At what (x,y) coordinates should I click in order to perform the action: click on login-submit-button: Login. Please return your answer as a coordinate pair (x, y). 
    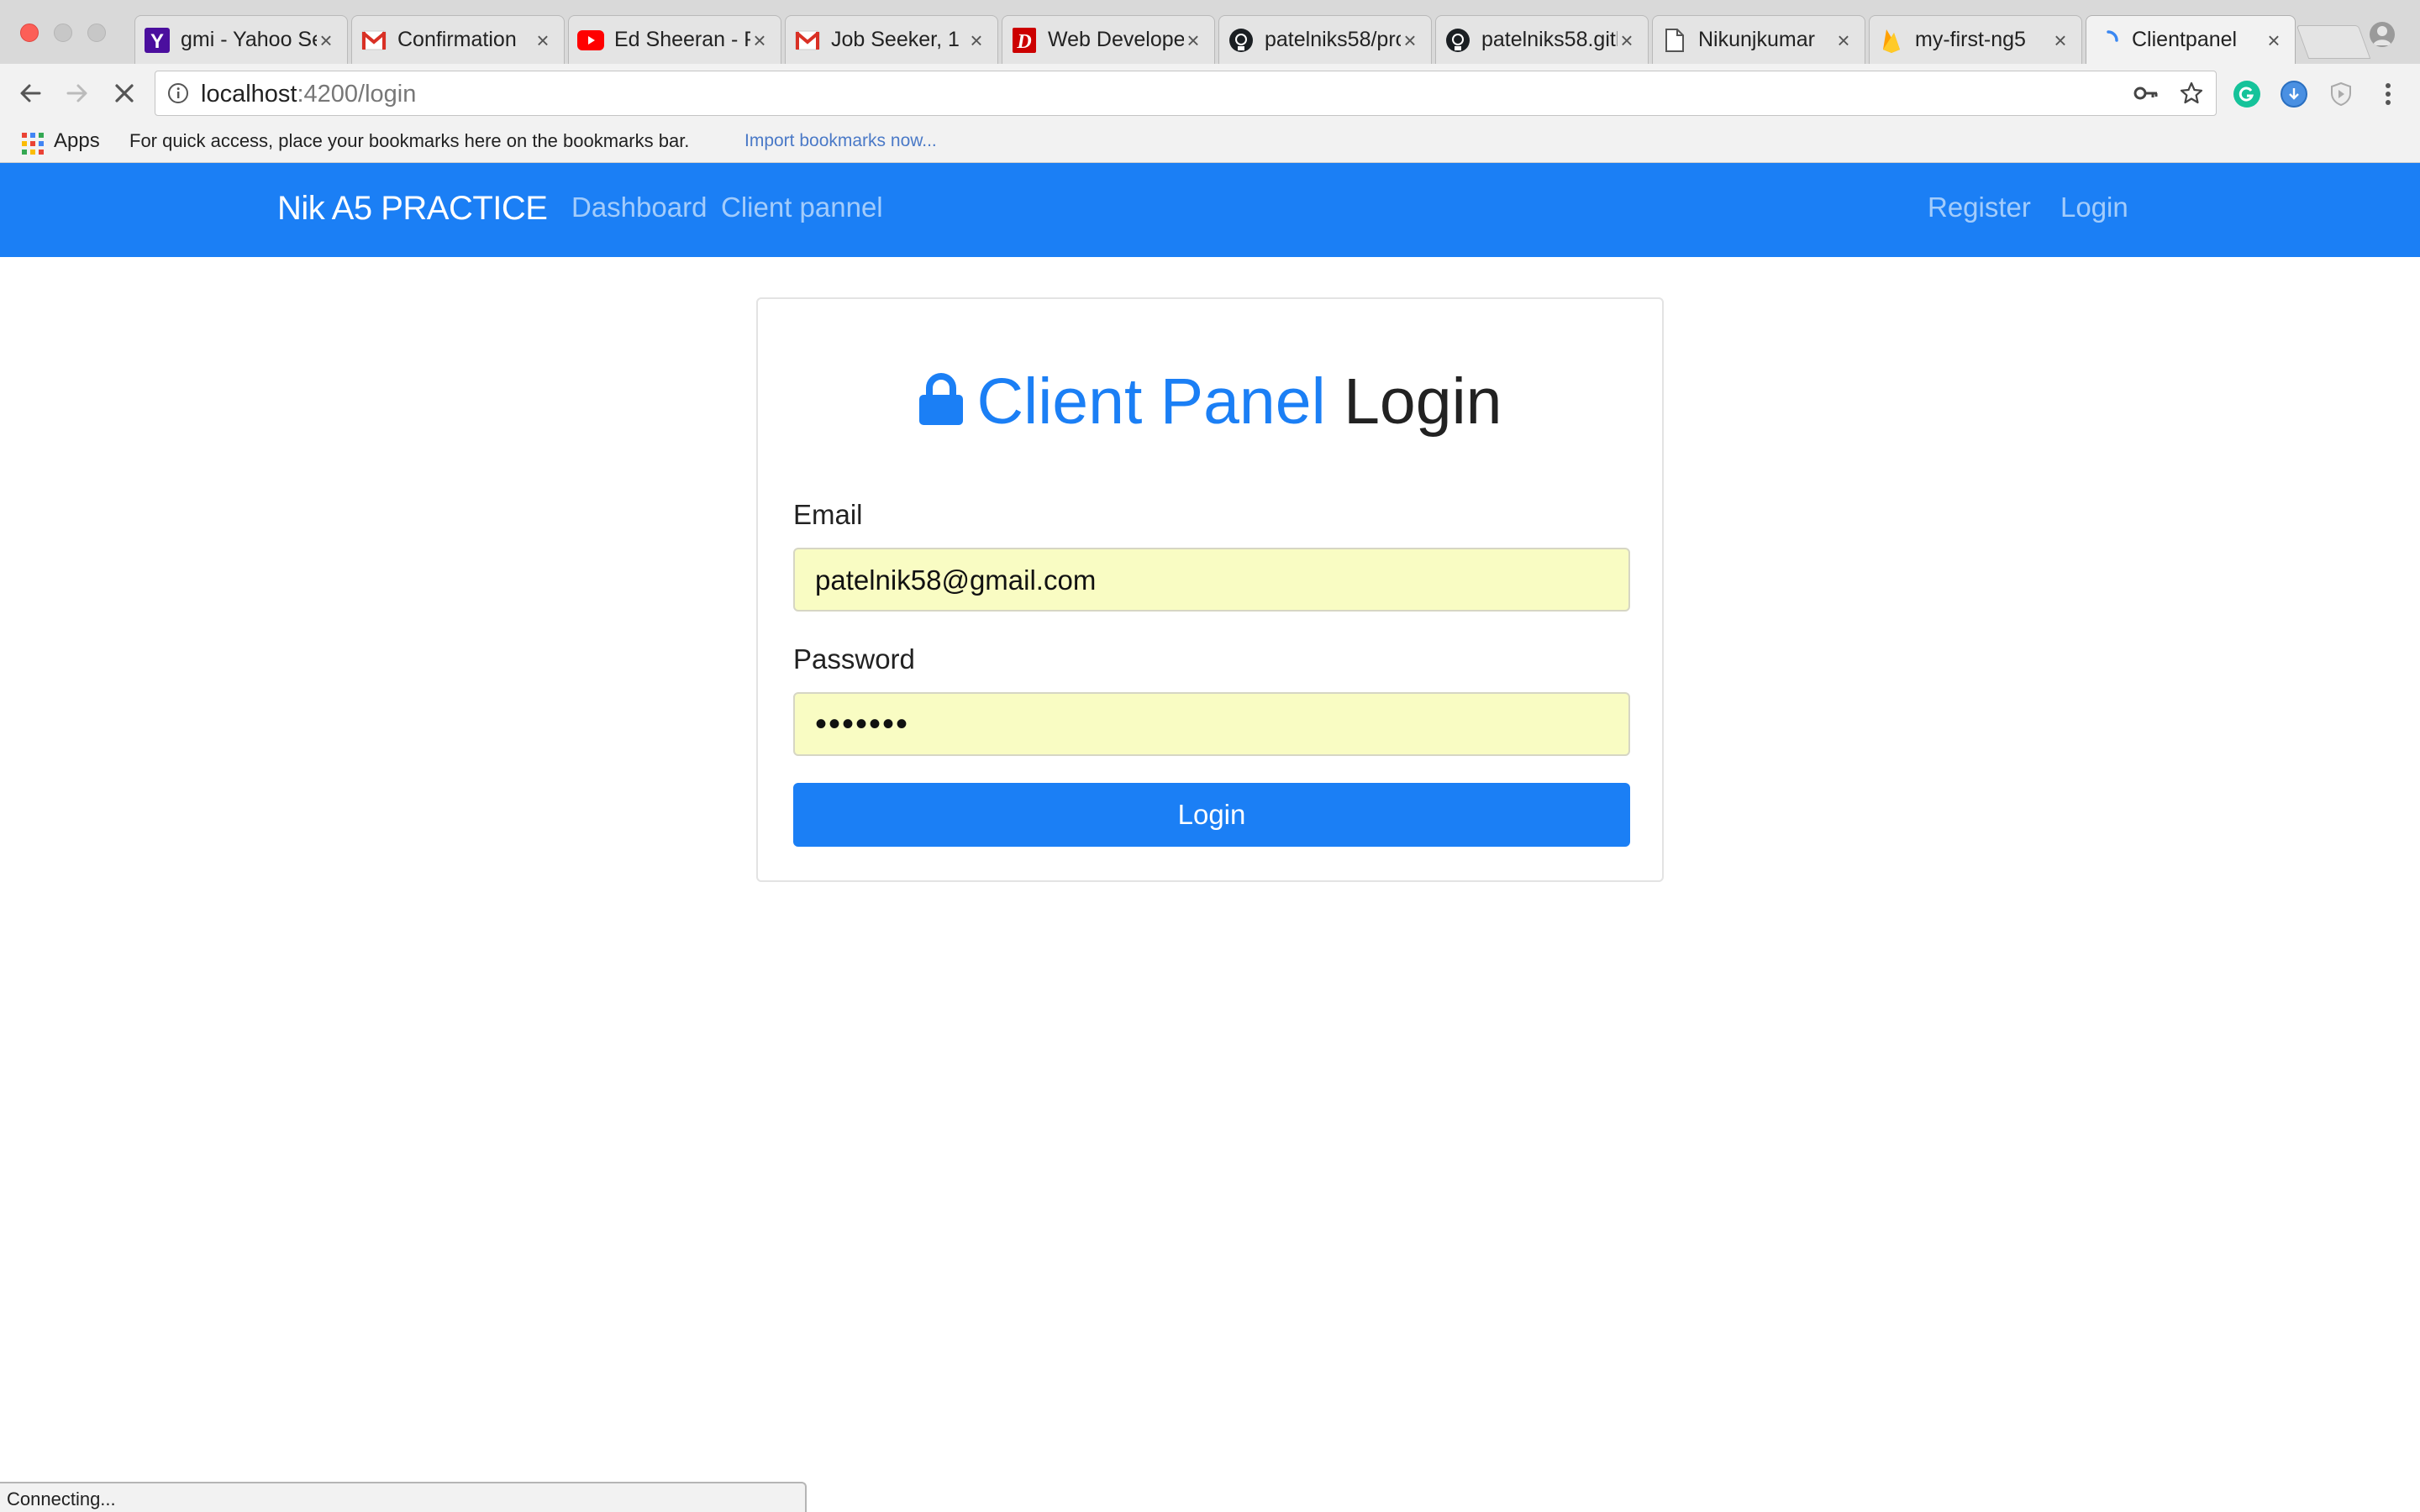
    Looking at the image, I should click on (1211, 815).